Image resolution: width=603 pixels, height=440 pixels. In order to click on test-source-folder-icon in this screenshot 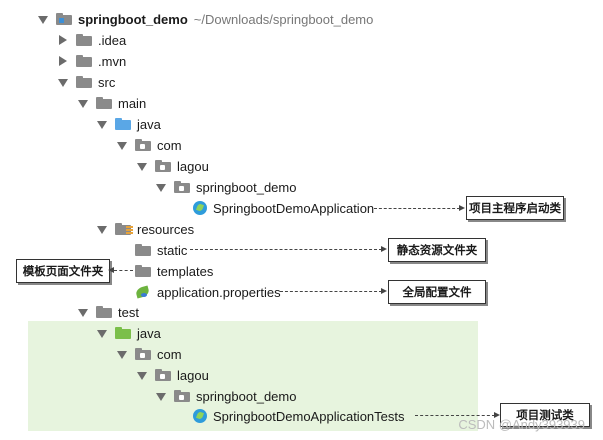, I will do `click(123, 333)`.